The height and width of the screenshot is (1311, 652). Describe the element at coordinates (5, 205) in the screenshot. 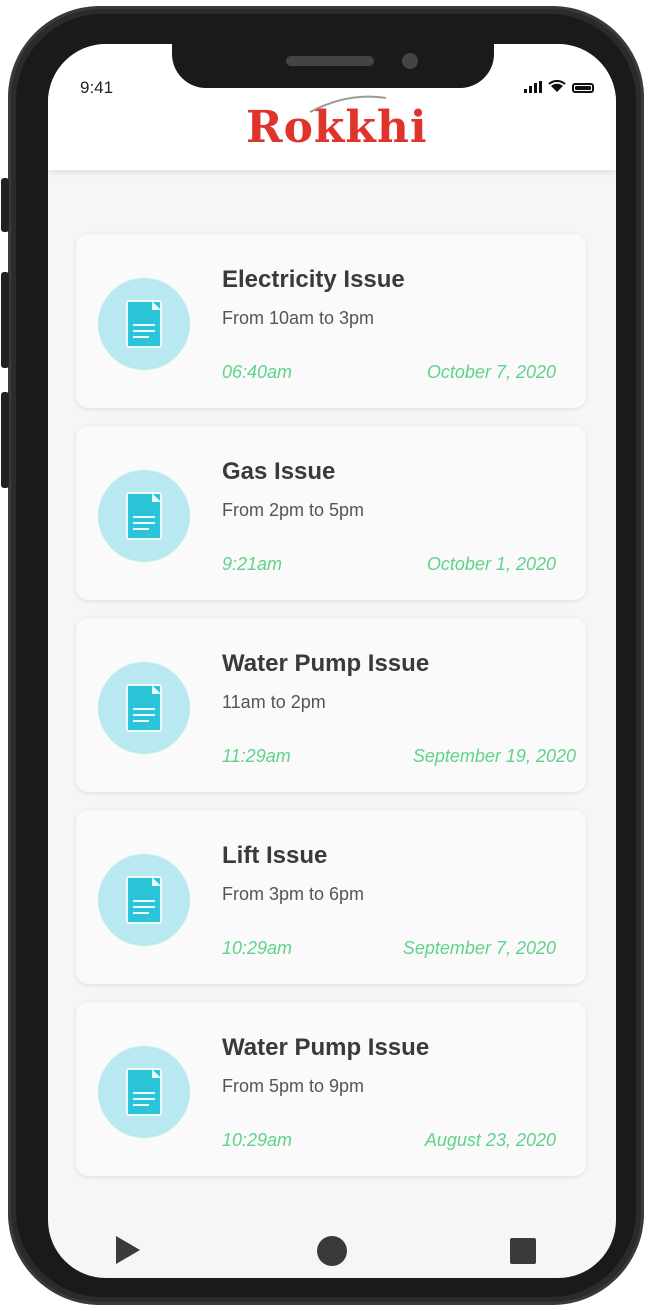

I see `side-button-silent` at that location.